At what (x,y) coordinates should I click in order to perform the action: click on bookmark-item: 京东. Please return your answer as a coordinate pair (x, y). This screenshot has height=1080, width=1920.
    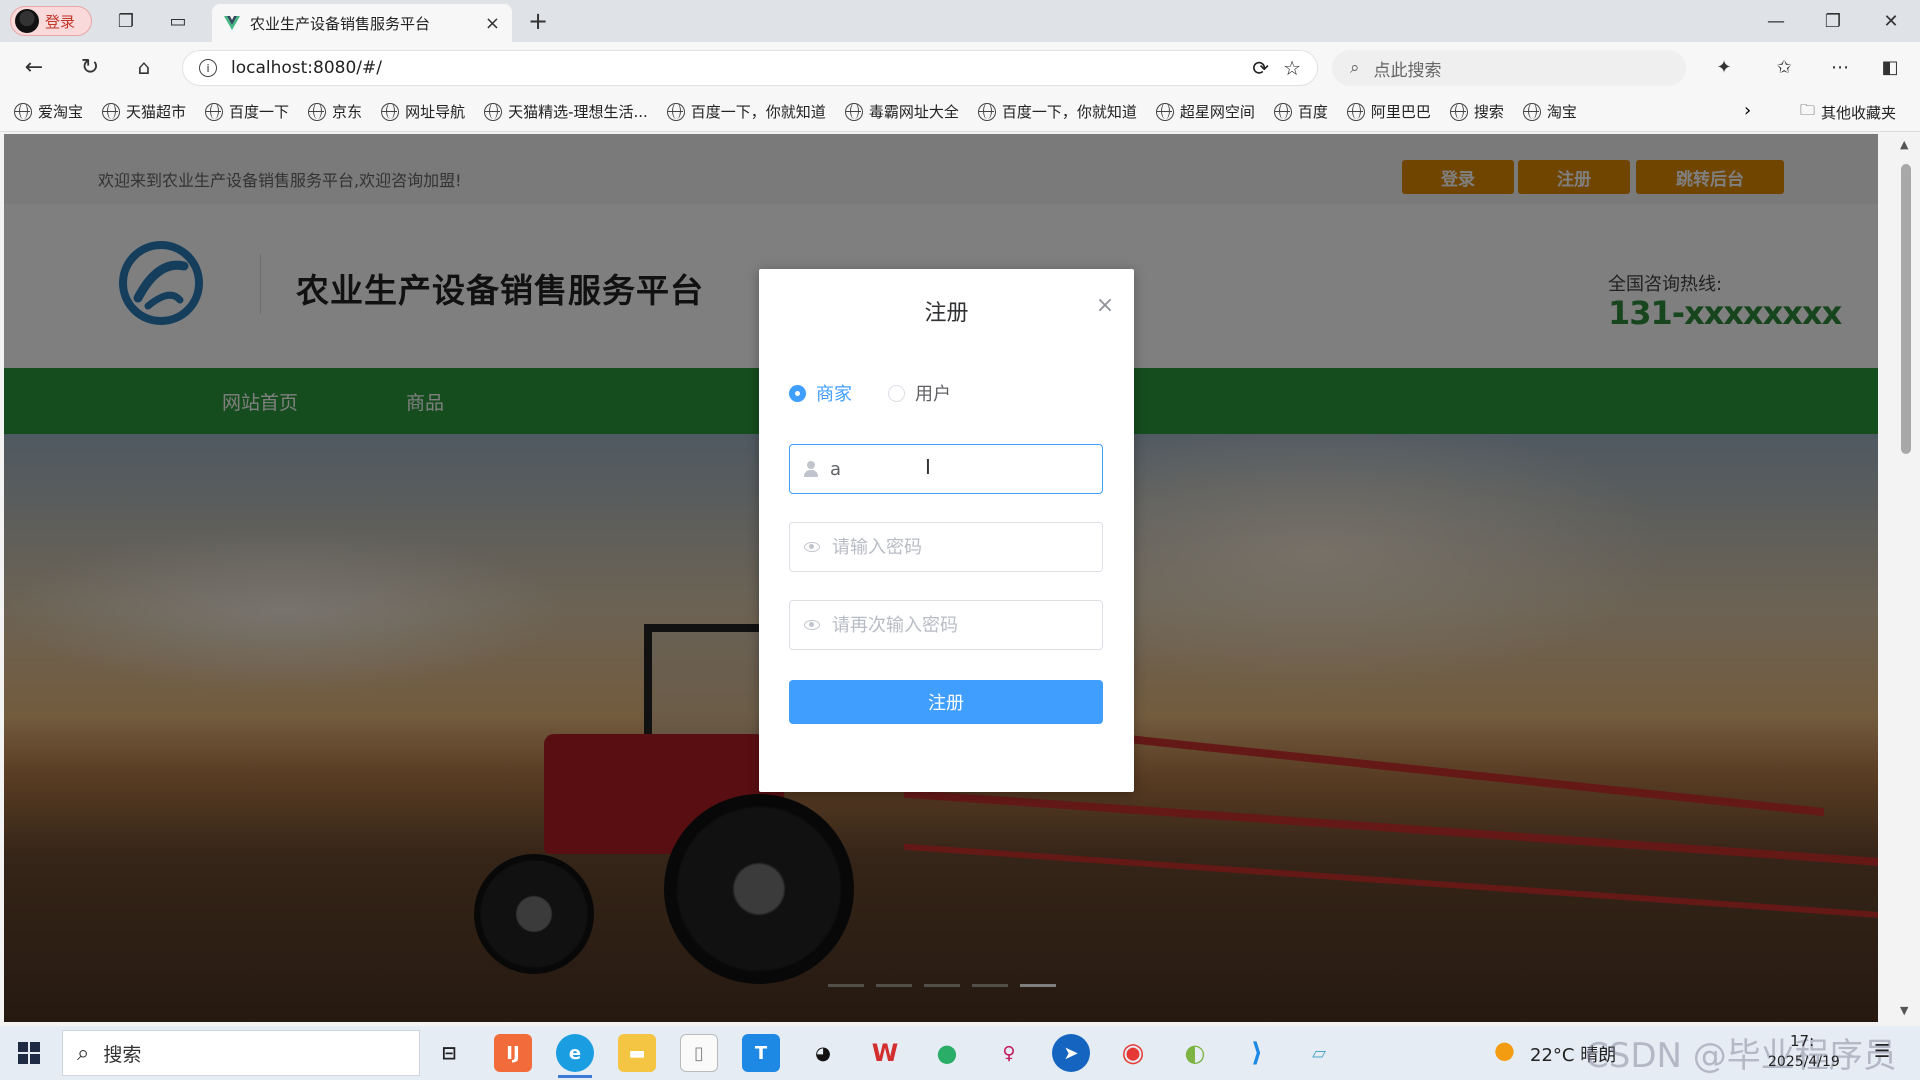
    Looking at the image, I should click on (335, 111).